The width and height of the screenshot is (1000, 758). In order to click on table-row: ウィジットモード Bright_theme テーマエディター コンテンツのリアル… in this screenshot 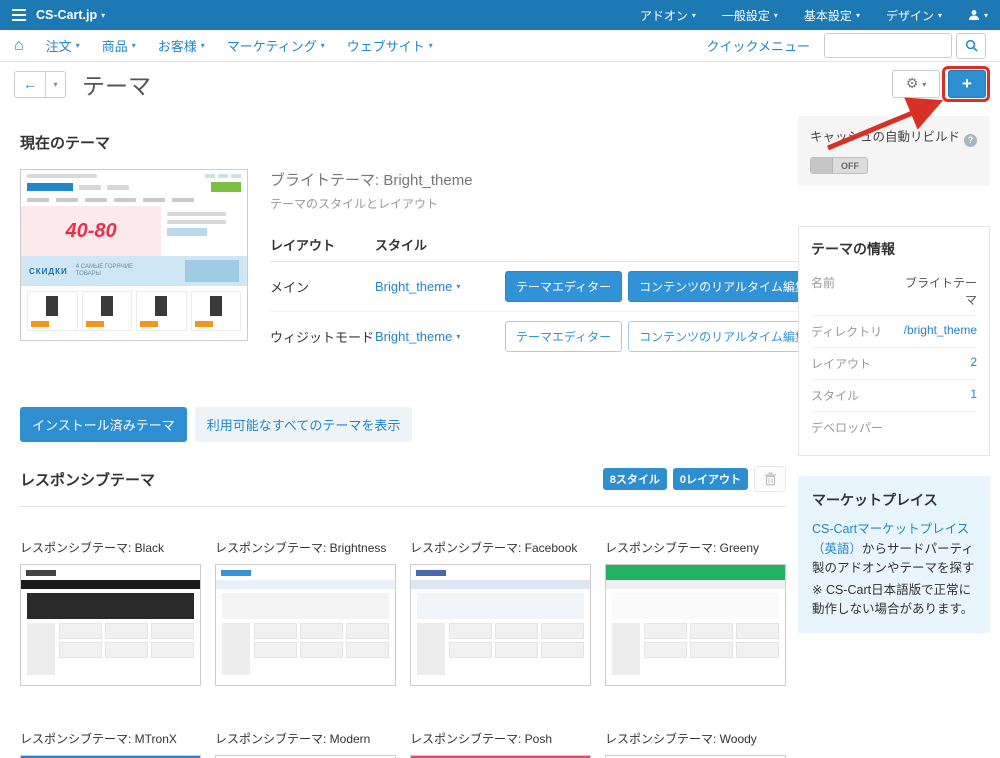, I will do `click(544, 336)`.